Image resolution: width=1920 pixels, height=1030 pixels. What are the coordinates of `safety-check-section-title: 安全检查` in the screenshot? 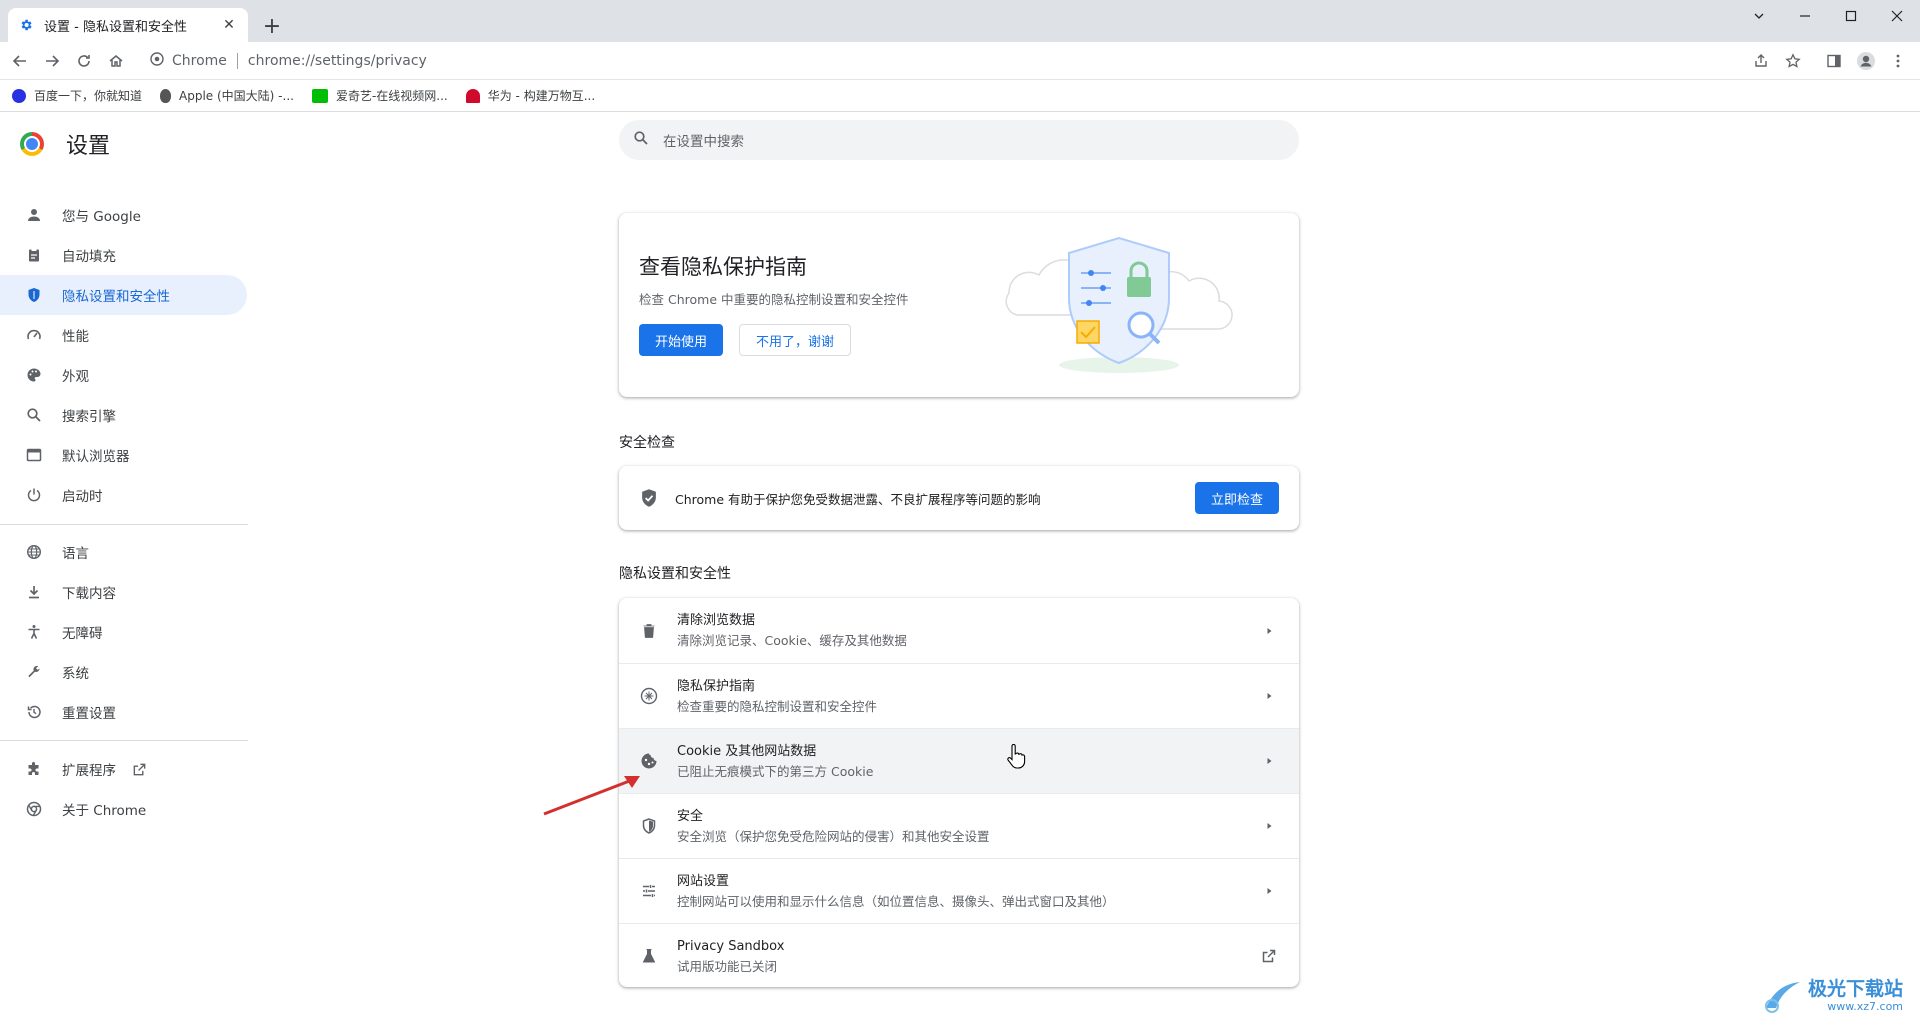 It's located at (647, 443).